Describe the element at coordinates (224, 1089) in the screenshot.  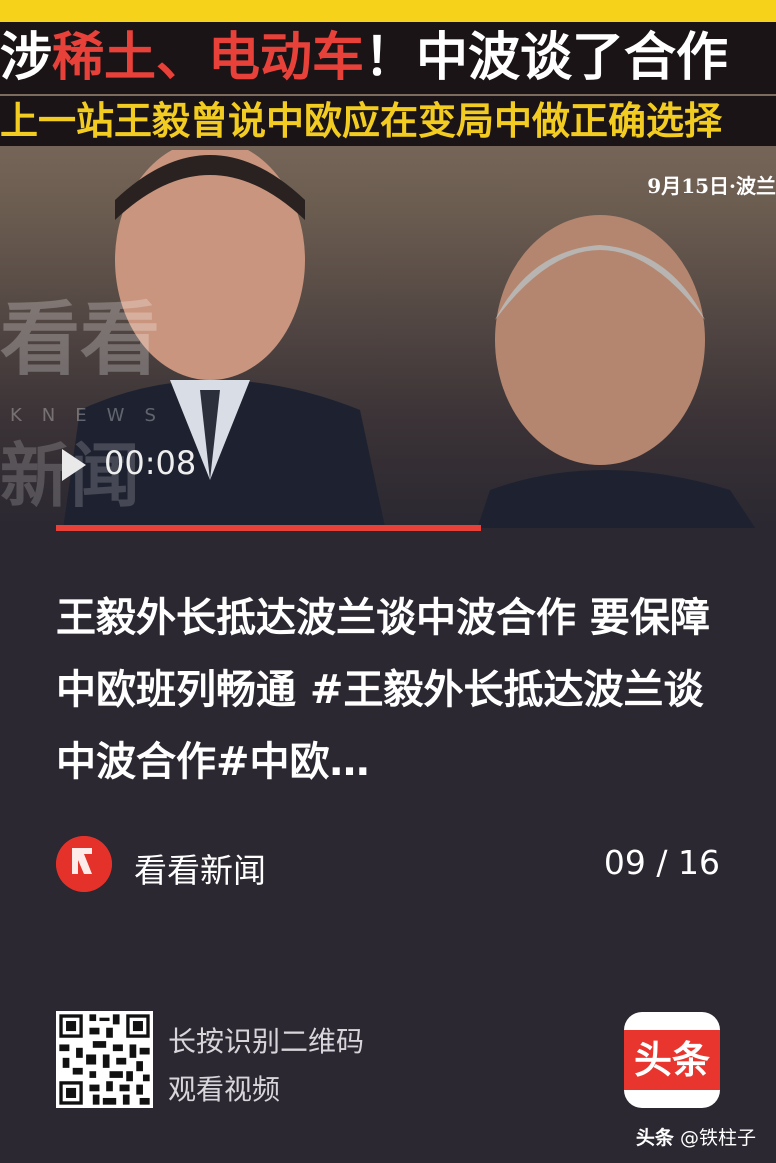
I see `qr-hint-line2: 观看视频` at that location.